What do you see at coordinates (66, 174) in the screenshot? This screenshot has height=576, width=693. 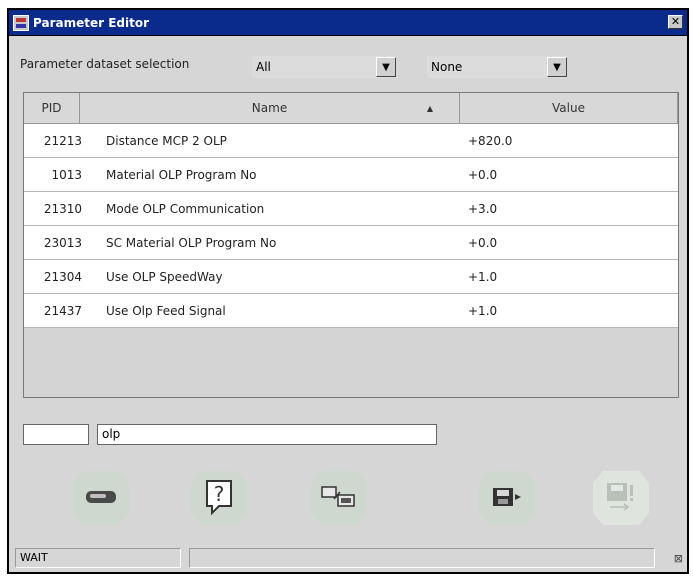 I see `cell-pid: 1013` at bounding box center [66, 174].